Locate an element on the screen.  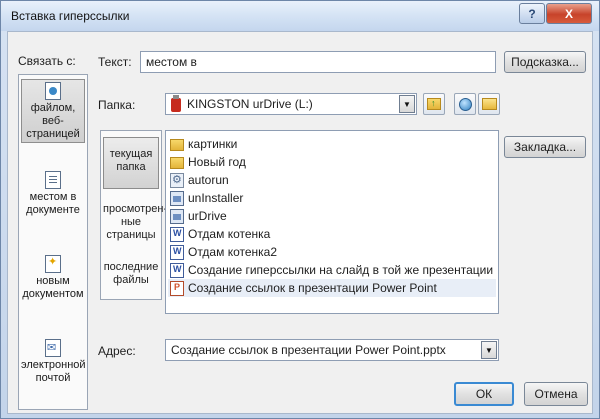
file-name: unInstaller is located at coordinates (216, 198).